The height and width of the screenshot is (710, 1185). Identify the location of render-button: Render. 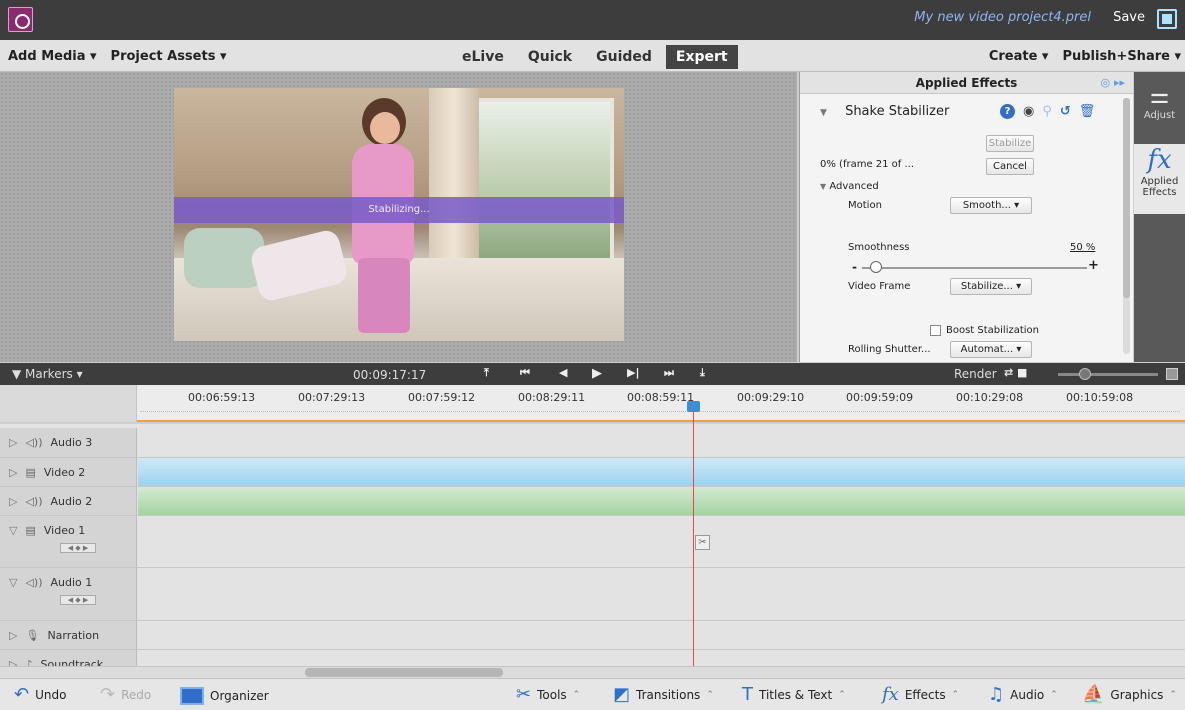
(975, 374).